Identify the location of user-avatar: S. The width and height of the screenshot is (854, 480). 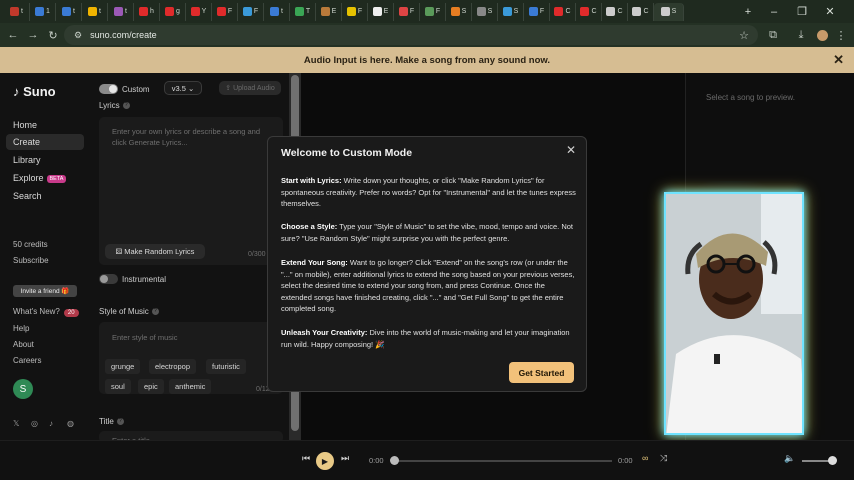
(23, 389).